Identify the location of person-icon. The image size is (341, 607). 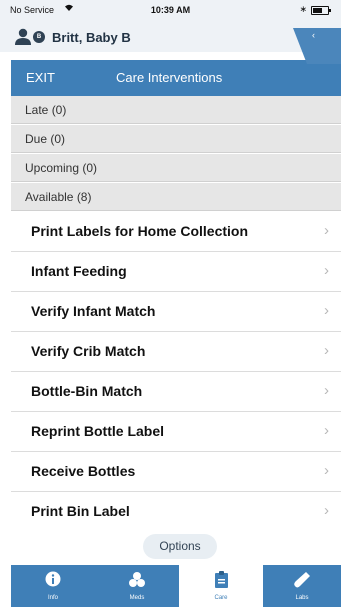
(23, 36).